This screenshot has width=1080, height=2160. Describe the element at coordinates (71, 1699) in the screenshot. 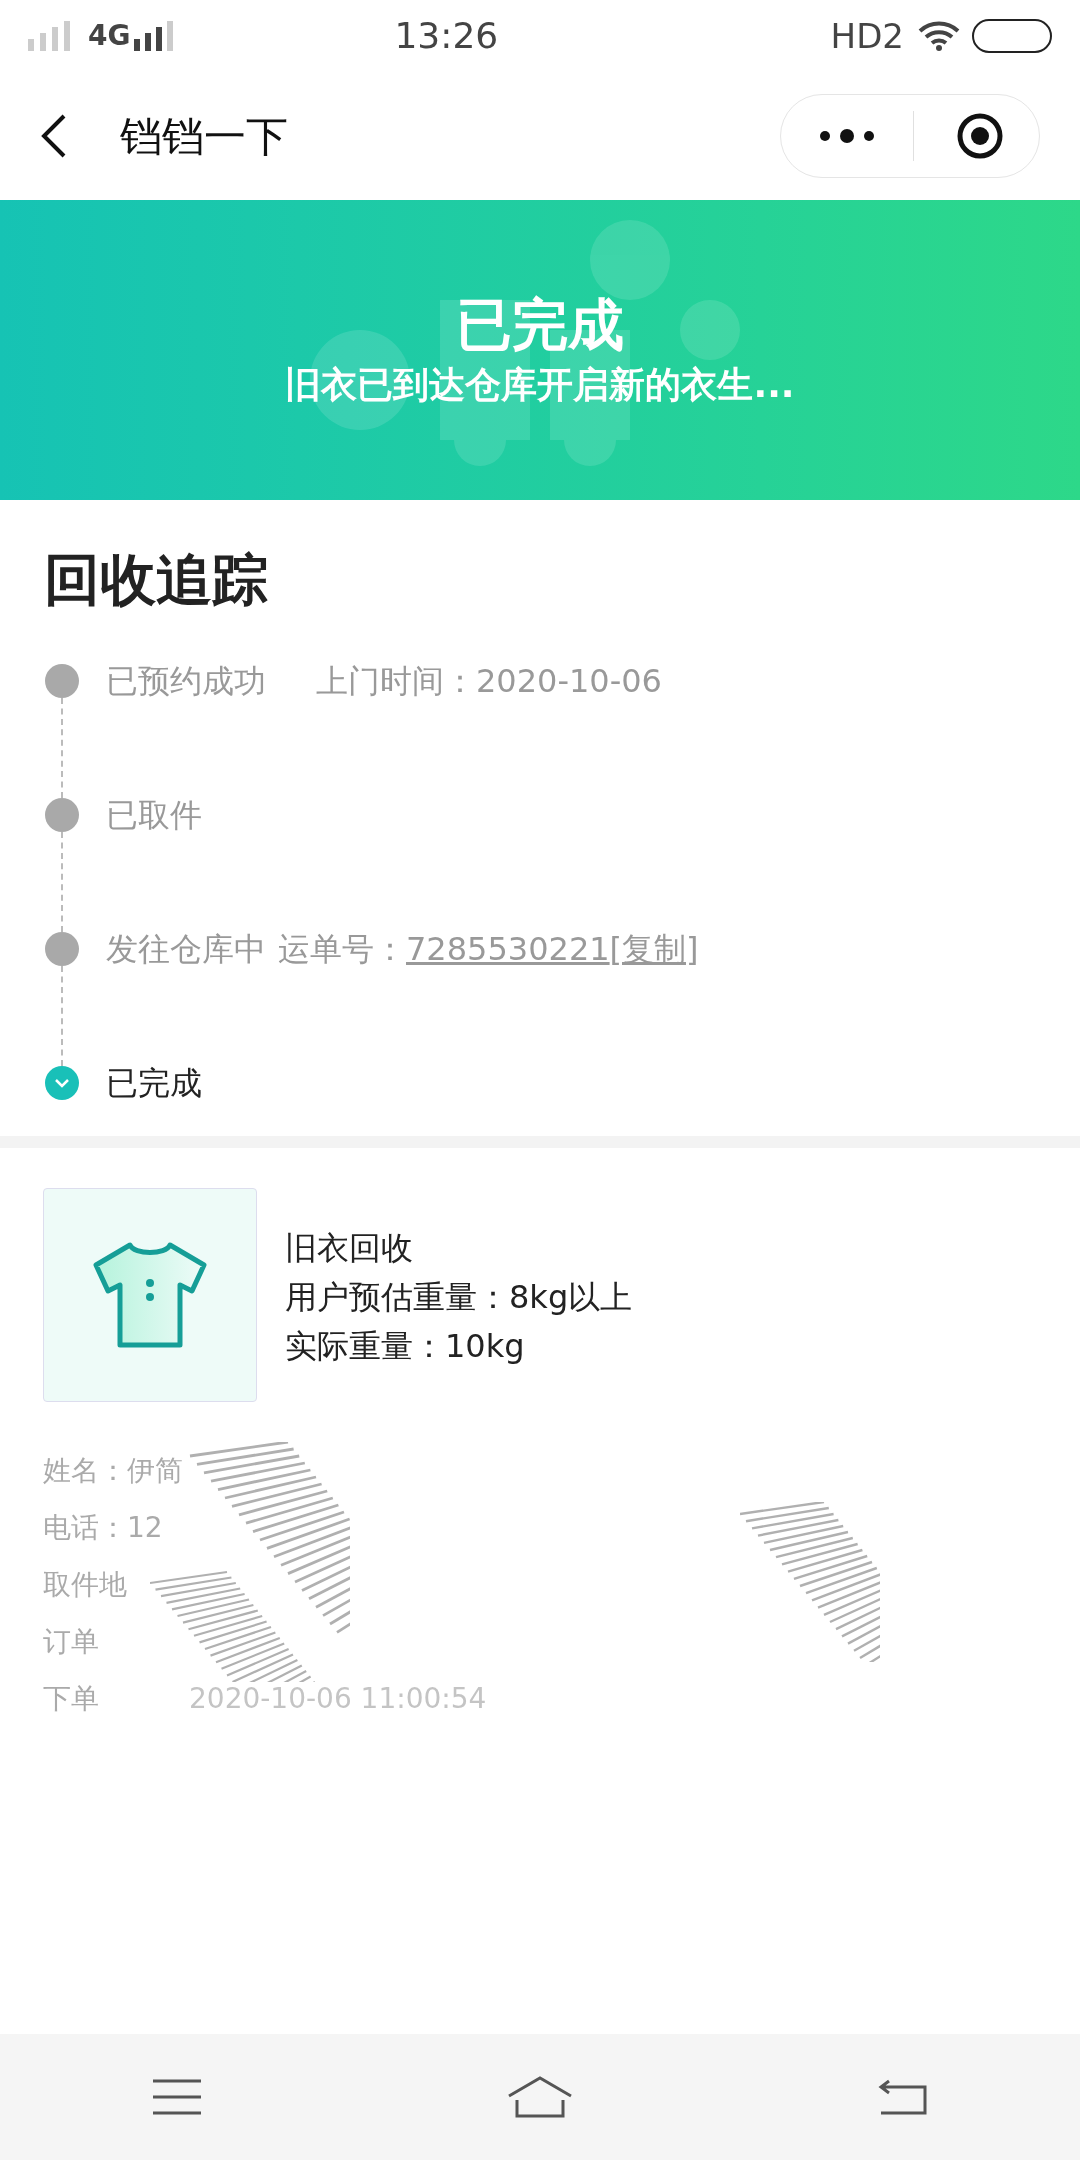

I see `info-line: 下单` at that location.